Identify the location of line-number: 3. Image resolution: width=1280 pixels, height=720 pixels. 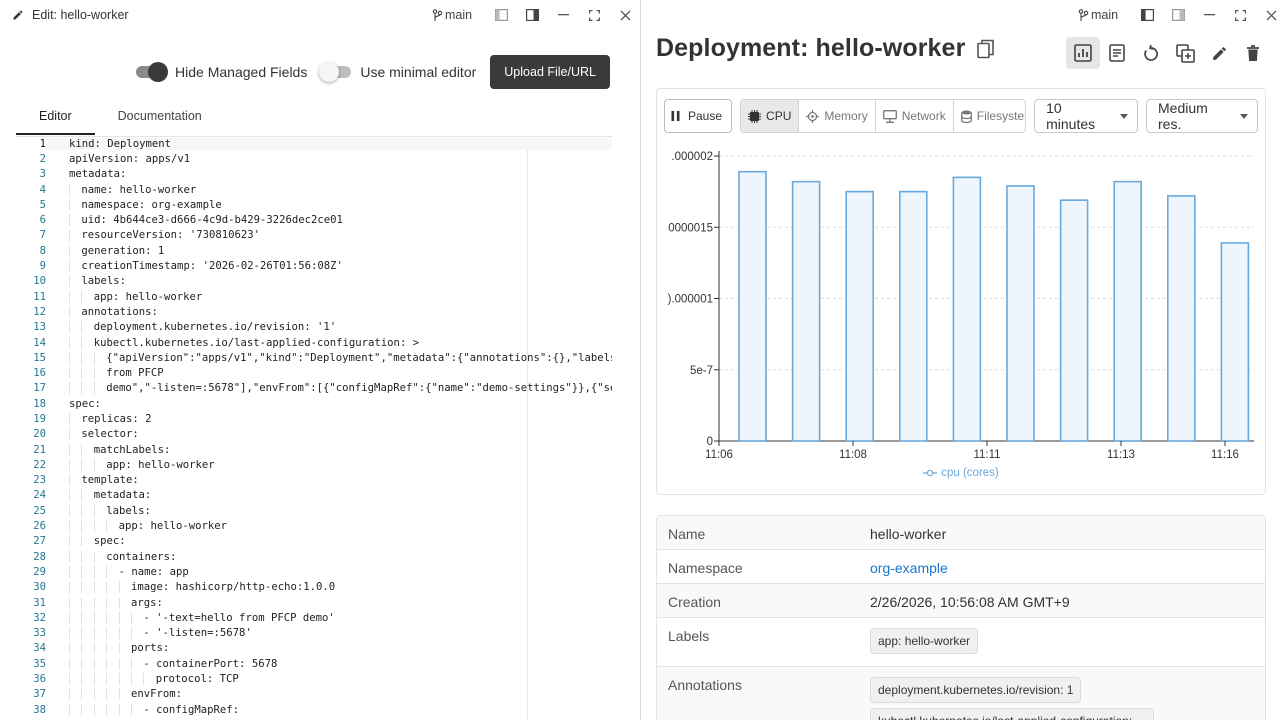
(42, 174).